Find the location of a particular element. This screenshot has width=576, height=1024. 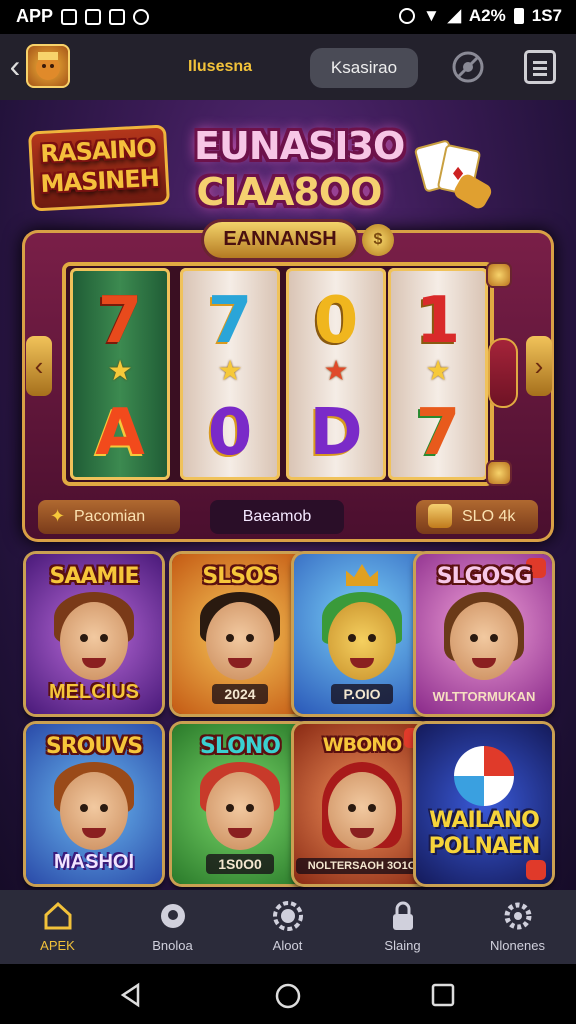

game-subtitle-wrap: 2024 is located at coordinates (240, 694).